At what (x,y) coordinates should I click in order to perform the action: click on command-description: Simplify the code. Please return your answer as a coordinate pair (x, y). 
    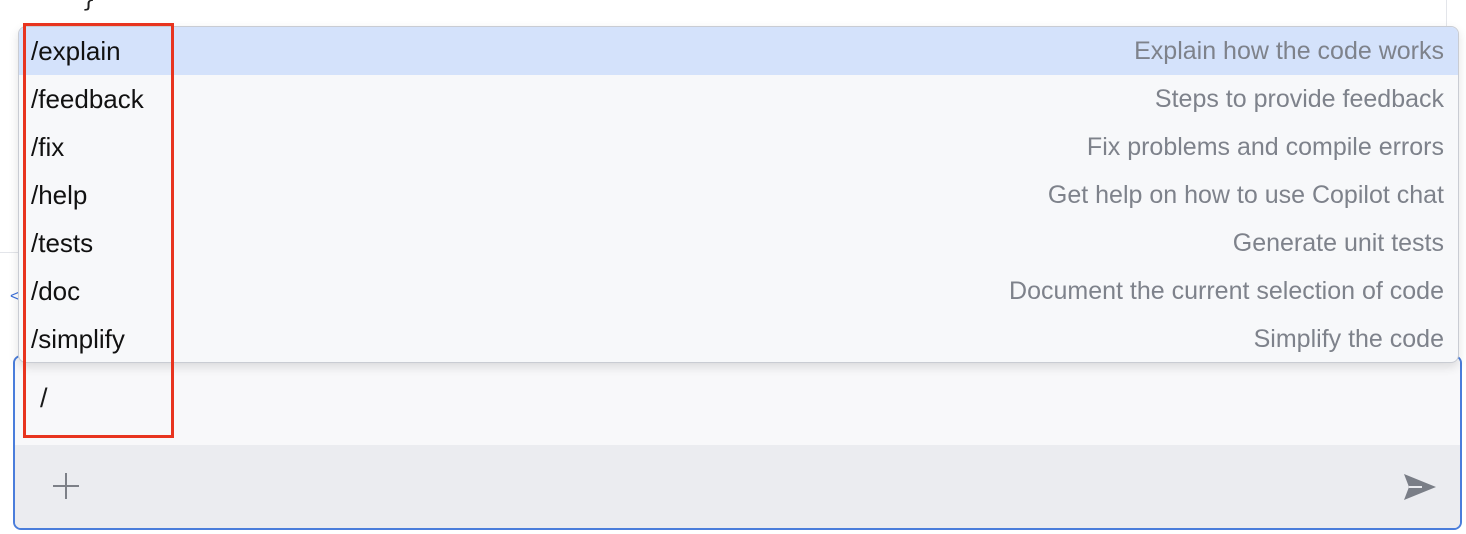
    Looking at the image, I should click on (1348, 338).